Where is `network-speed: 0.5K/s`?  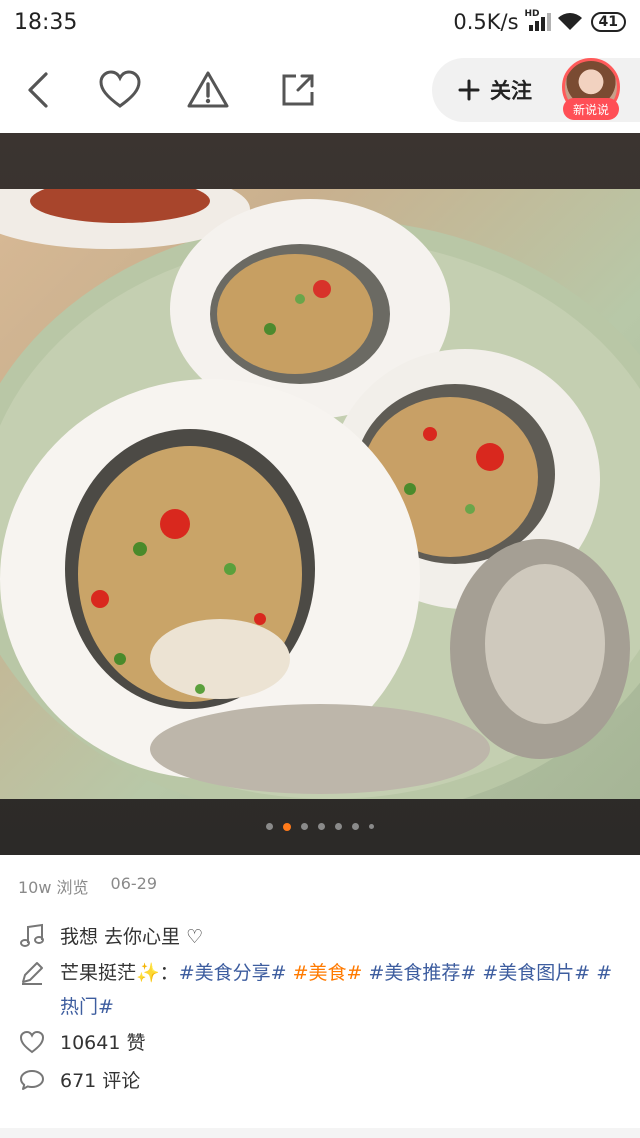
network-speed: 0.5K/s is located at coordinates (486, 22).